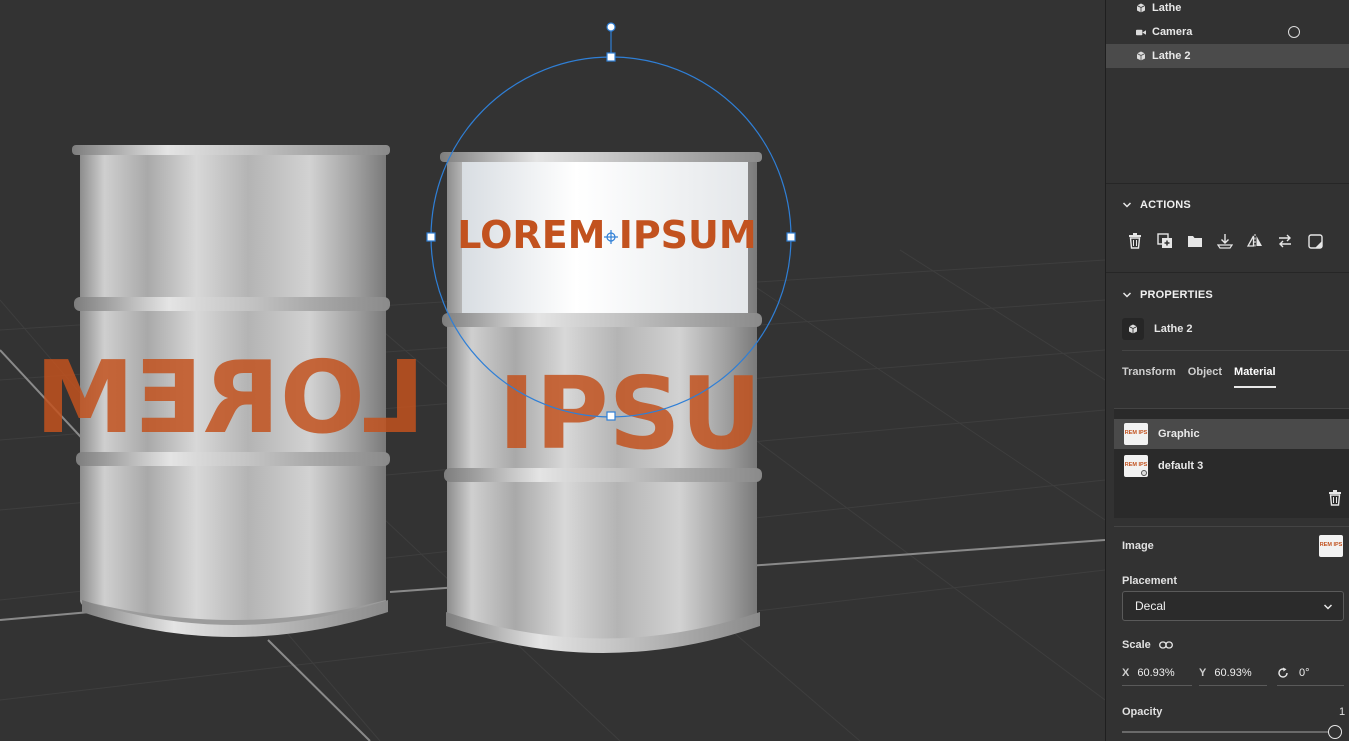  Describe the element at coordinates (230, 397) in the screenshot. I see `left-barrel-text: LOREM` at that location.